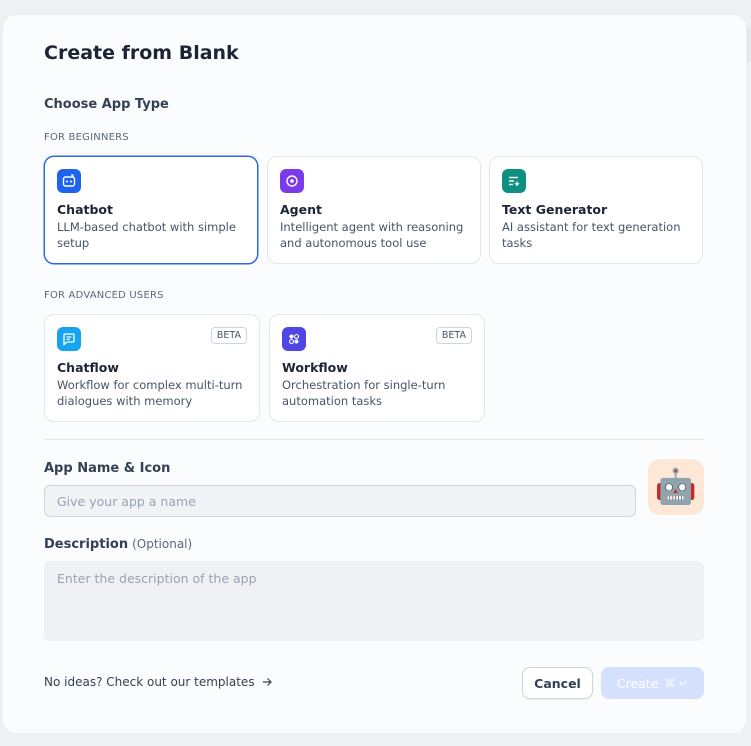  What do you see at coordinates (69, 339) in the screenshot?
I see `chatflow-icon` at bounding box center [69, 339].